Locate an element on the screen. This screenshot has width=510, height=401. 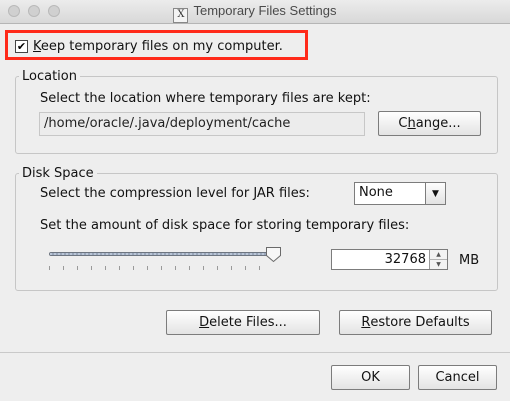
compression-select: None ▼ is located at coordinates (400, 193).